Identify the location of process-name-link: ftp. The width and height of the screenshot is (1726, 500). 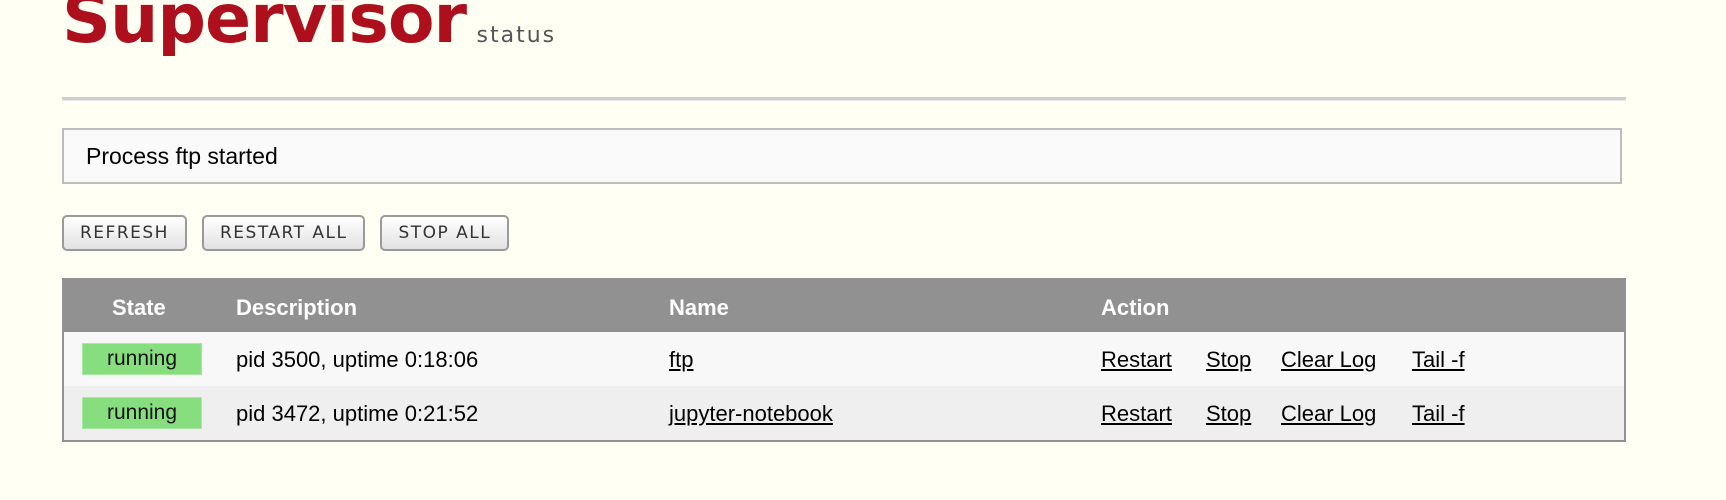
(681, 360).